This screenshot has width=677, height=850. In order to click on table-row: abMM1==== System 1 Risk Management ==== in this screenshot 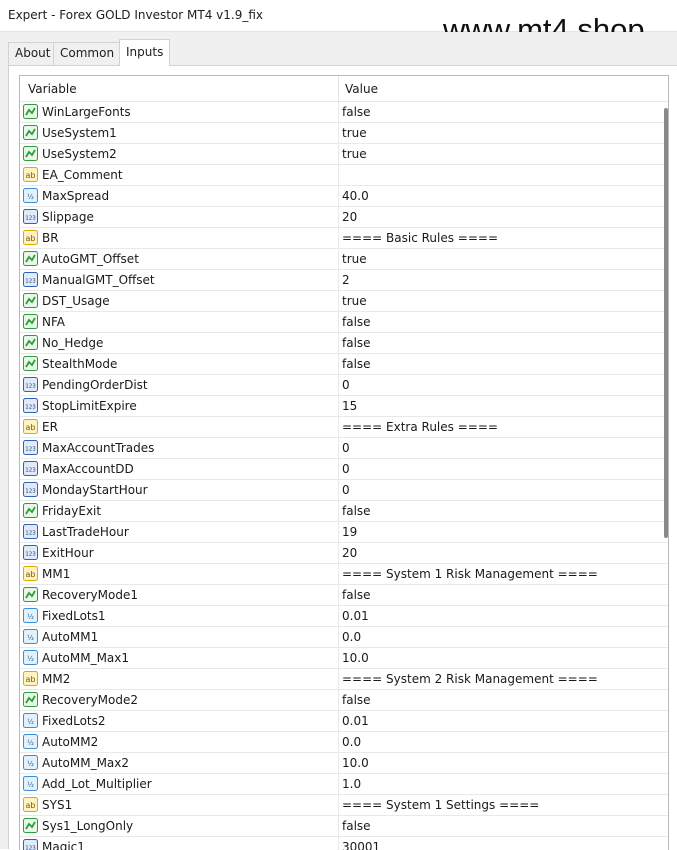, I will do `click(344, 574)`.